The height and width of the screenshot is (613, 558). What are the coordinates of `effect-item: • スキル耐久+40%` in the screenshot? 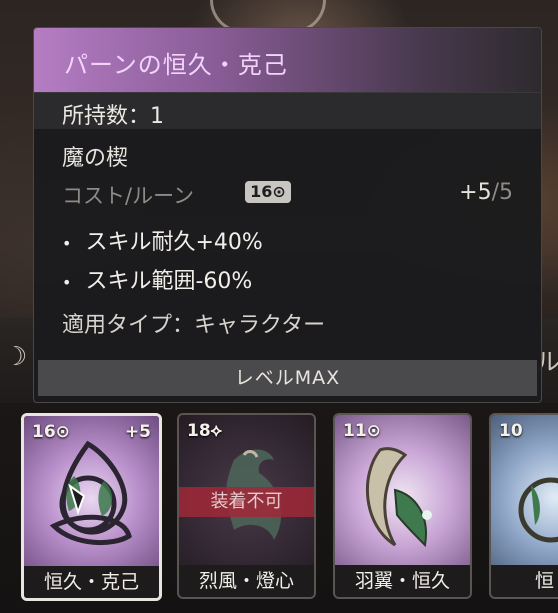 It's located at (162, 240).